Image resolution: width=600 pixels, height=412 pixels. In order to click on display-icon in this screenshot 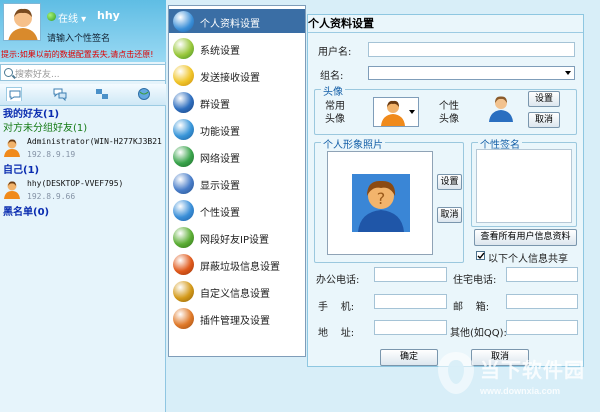, I will do `click(183, 183)`.